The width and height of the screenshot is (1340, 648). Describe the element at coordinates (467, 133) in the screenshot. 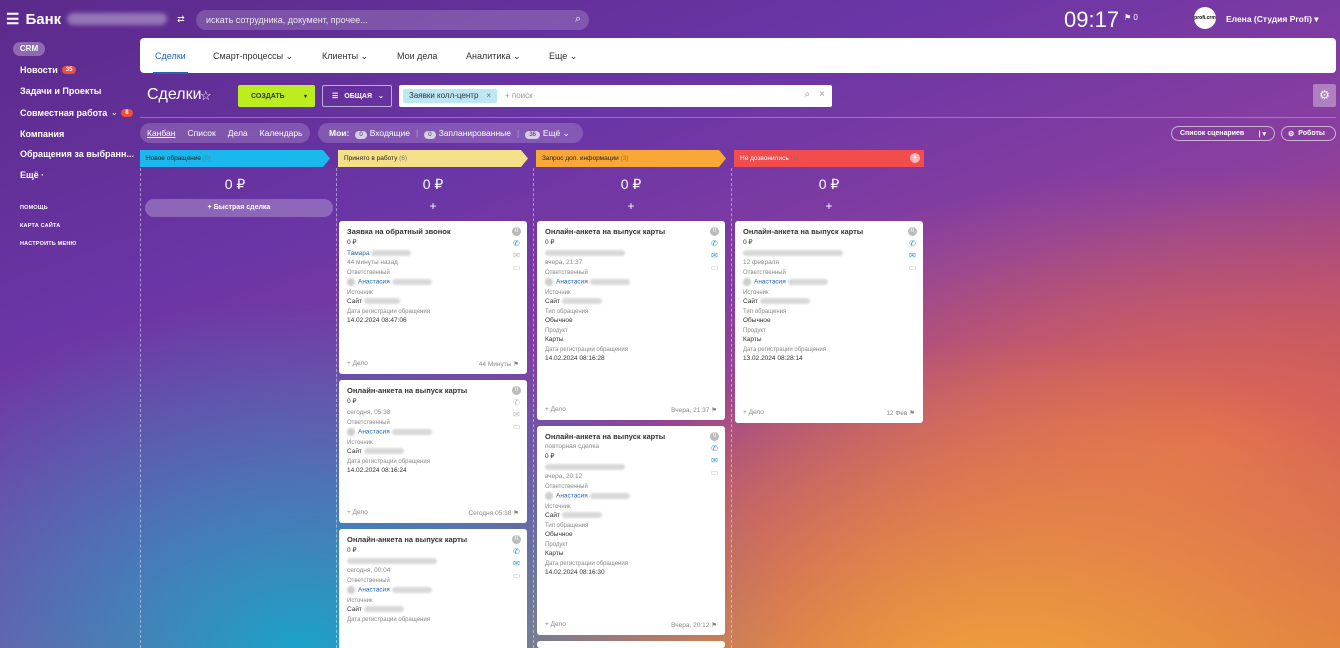

I see `counter-planned: 0 Запланированные` at that location.